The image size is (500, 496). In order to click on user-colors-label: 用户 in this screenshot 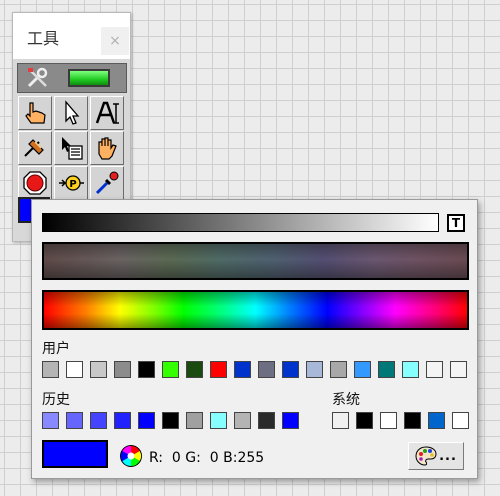, I will do `click(56, 349)`.